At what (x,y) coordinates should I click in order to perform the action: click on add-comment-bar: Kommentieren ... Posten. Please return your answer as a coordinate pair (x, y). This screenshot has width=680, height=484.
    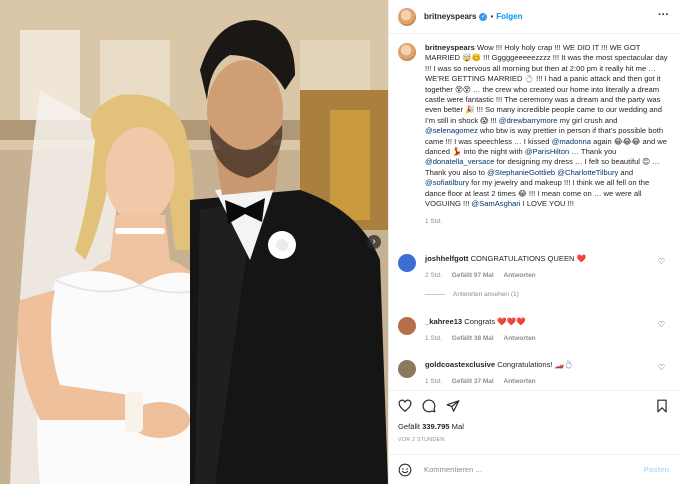
    Looking at the image, I should click on (534, 469).